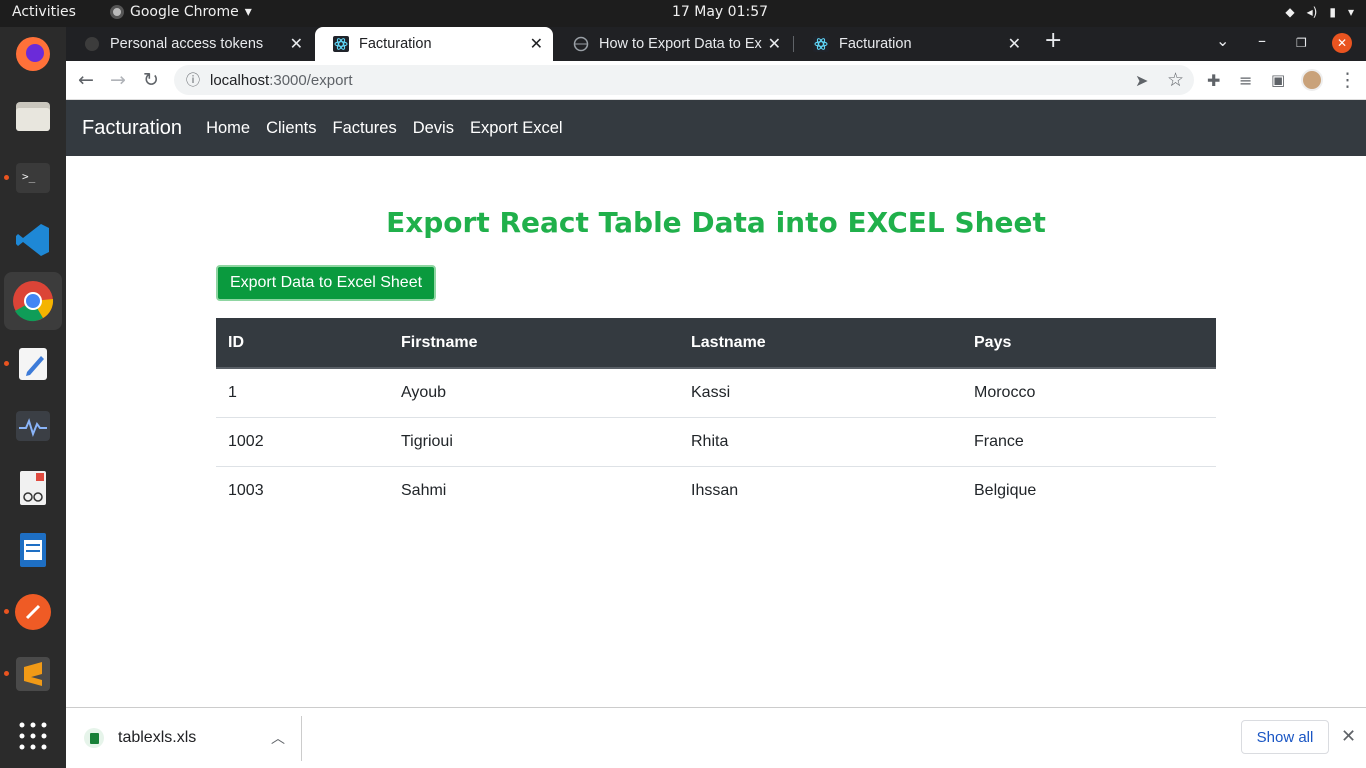  Describe the element at coordinates (1053, 40) in the screenshot. I see `new-tab-button: +` at that location.